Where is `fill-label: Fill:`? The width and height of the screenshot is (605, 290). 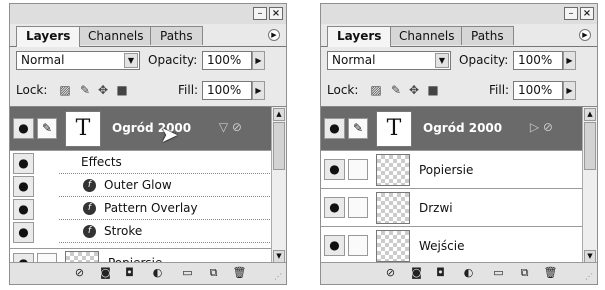
fill-label: Fill: is located at coordinates (499, 90).